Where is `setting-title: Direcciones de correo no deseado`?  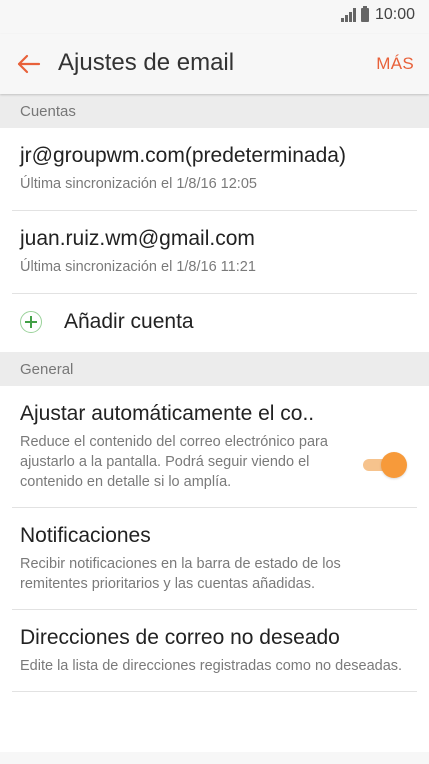 setting-title: Direcciones de correo no deseado is located at coordinates (180, 637).